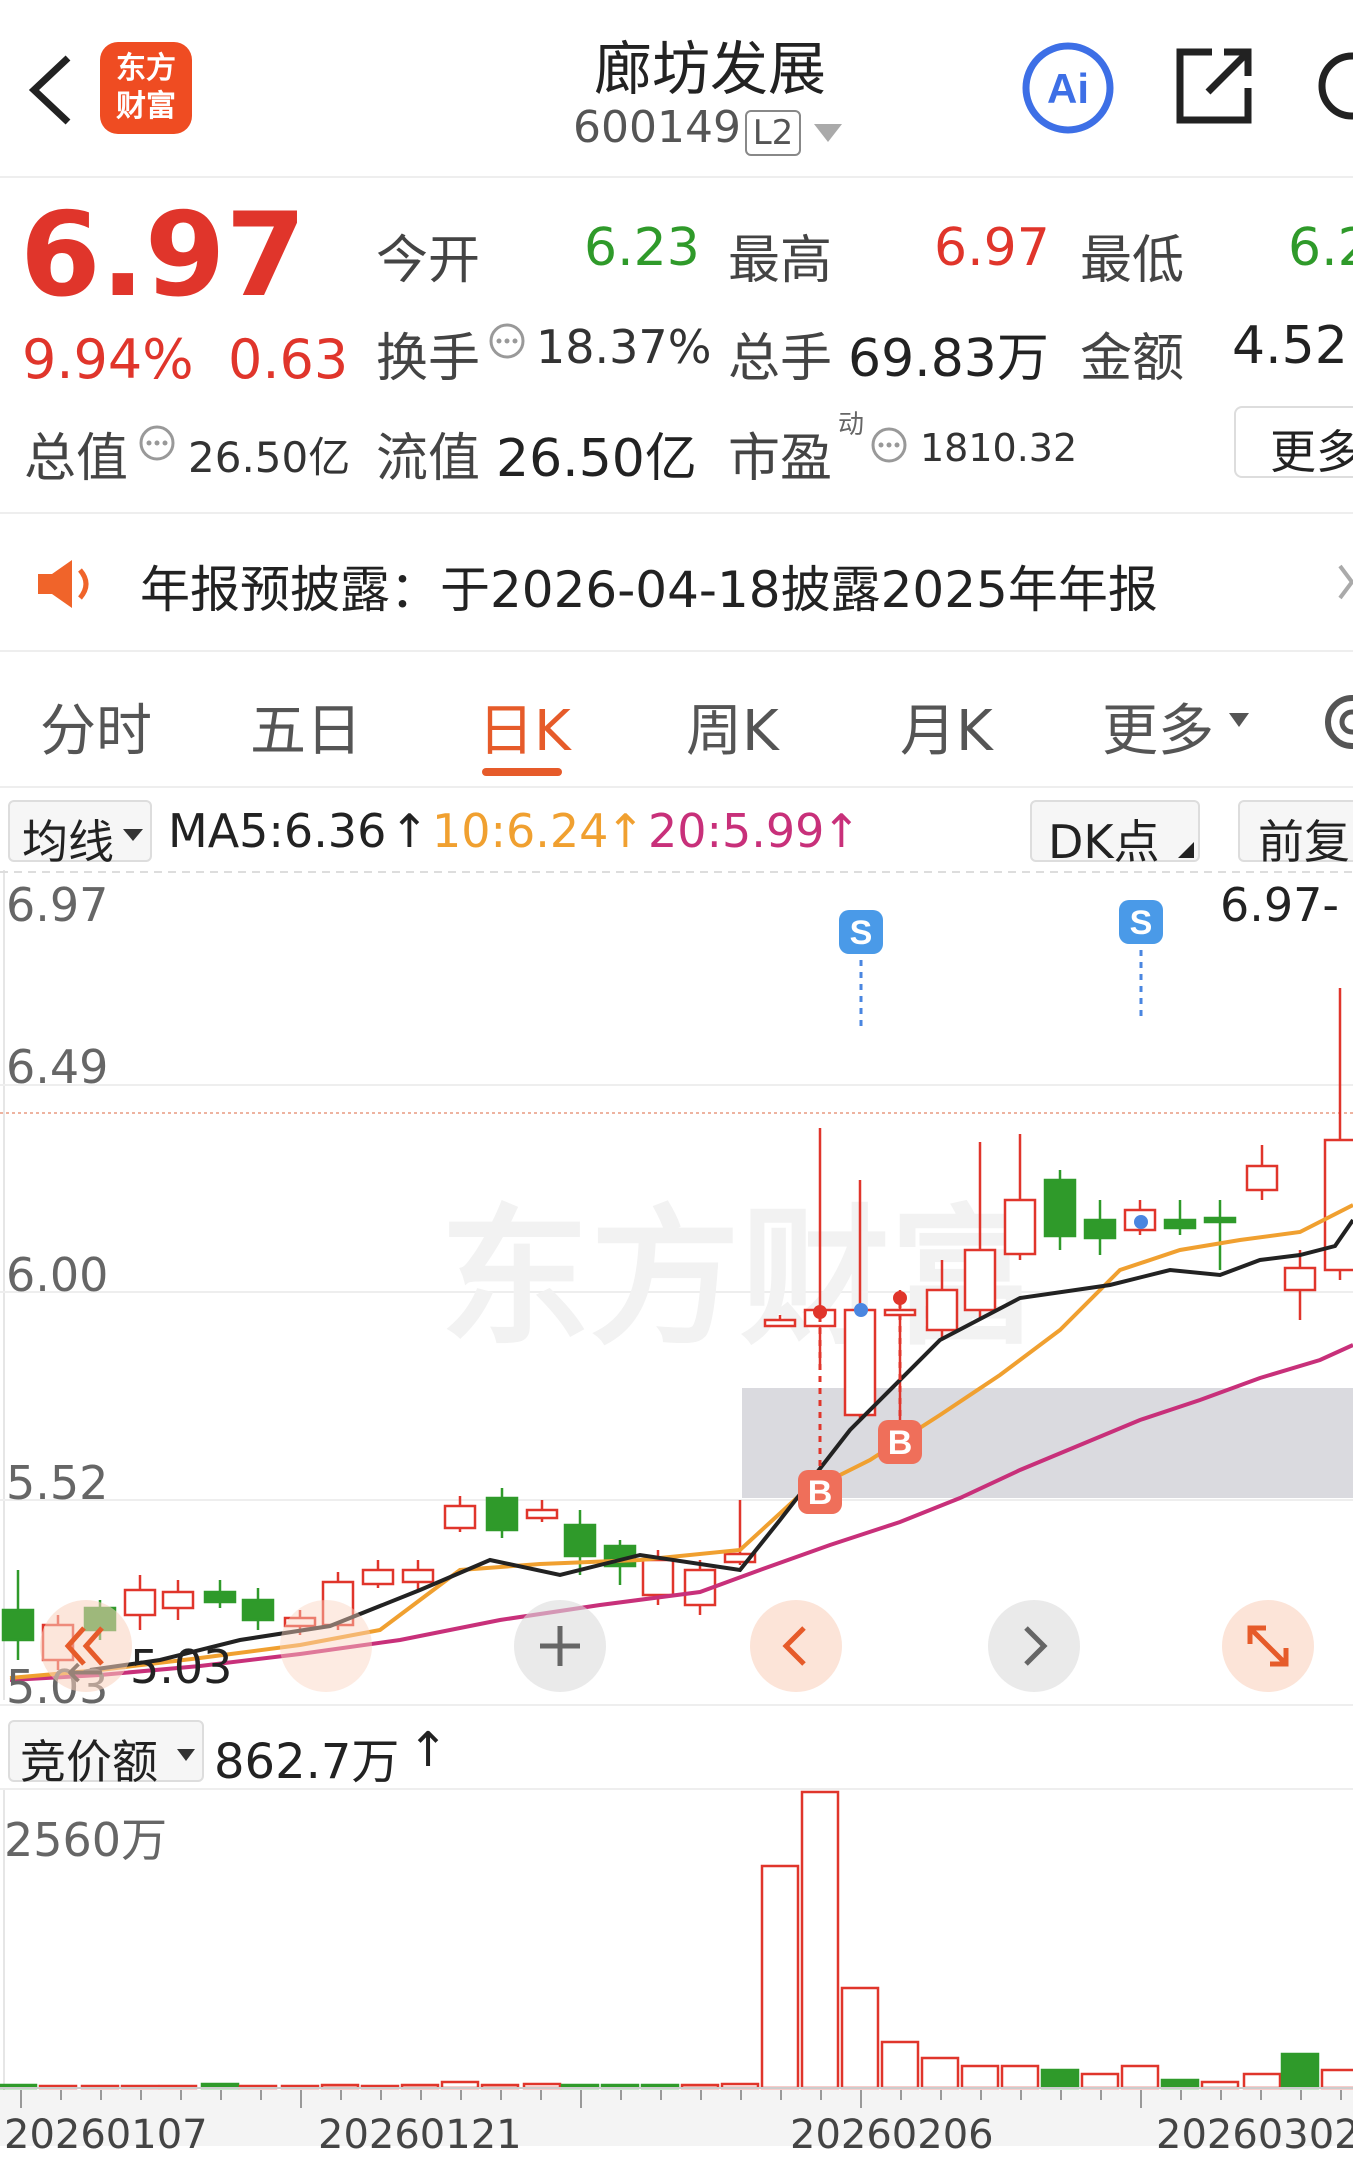 The width and height of the screenshot is (1353, 2158). What do you see at coordinates (108, 359) in the screenshot?
I see `change-percent: 9.94%` at bounding box center [108, 359].